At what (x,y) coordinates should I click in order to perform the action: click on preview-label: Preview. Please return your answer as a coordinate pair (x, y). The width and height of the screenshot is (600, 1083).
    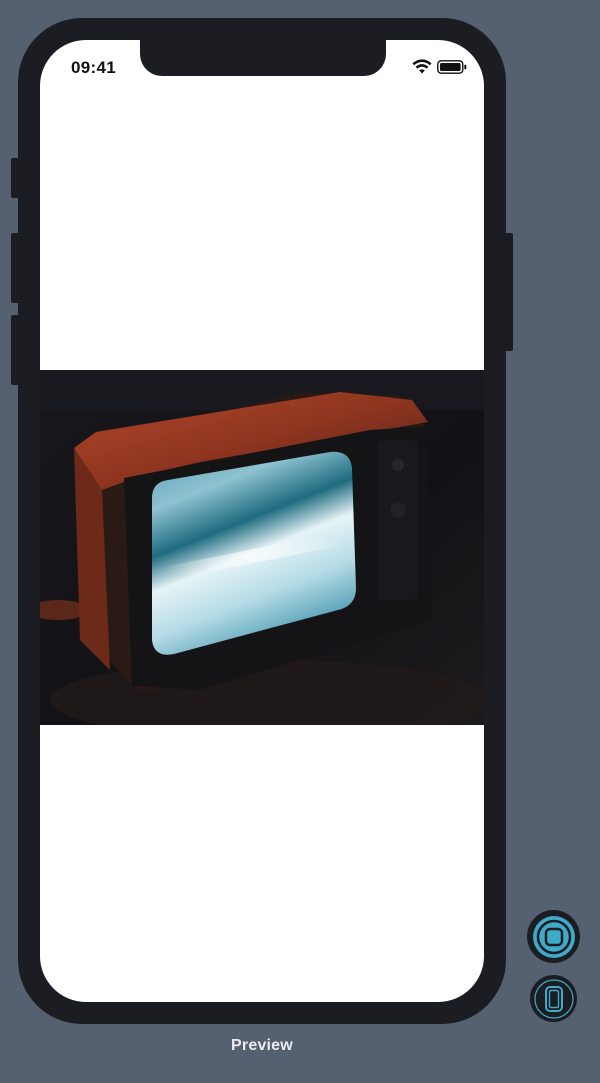
    Looking at the image, I should click on (262, 1045).